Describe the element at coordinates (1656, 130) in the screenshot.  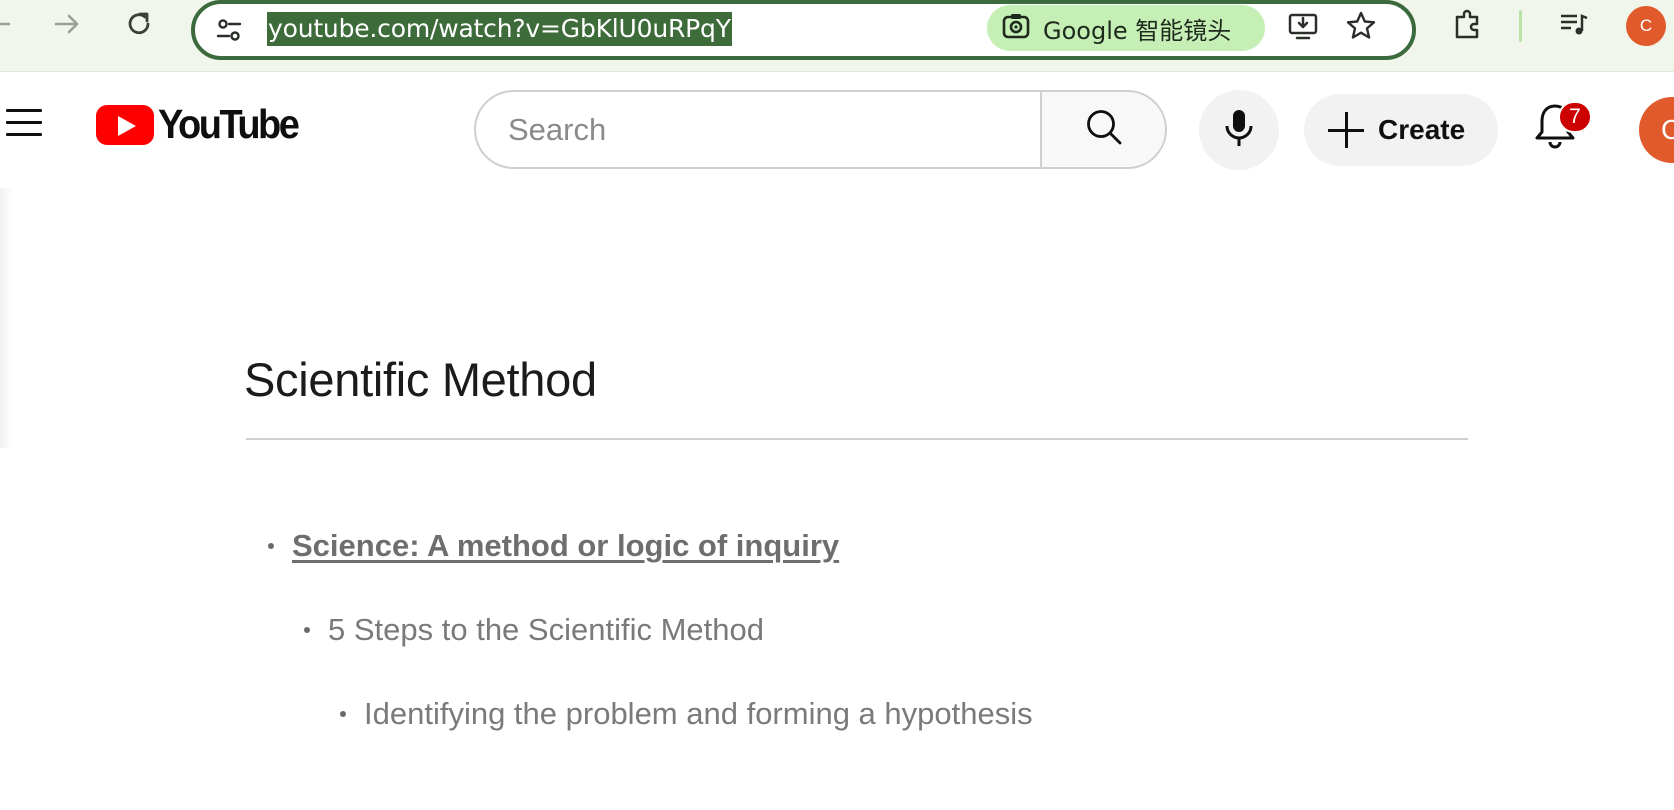
I see `account-avatar: C` at that location.